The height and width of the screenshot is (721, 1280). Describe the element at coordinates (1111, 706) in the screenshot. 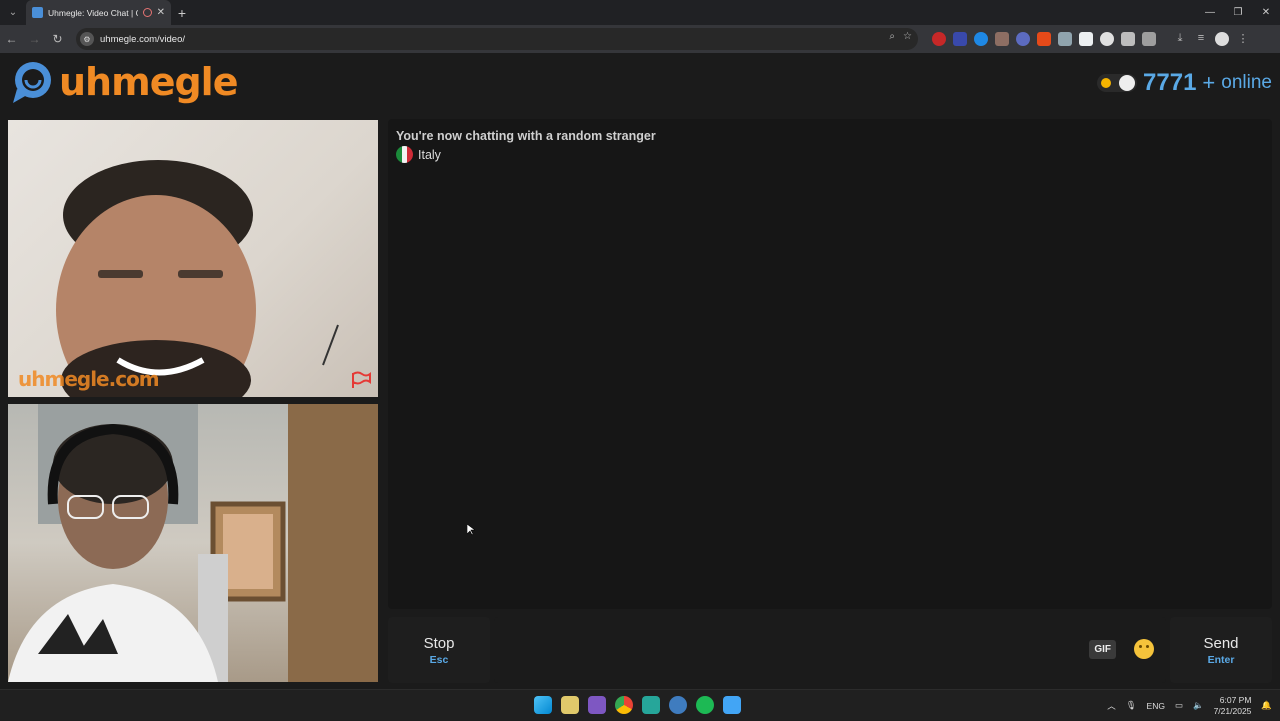

I see `tray-overflow-icon: ︿` at that location.